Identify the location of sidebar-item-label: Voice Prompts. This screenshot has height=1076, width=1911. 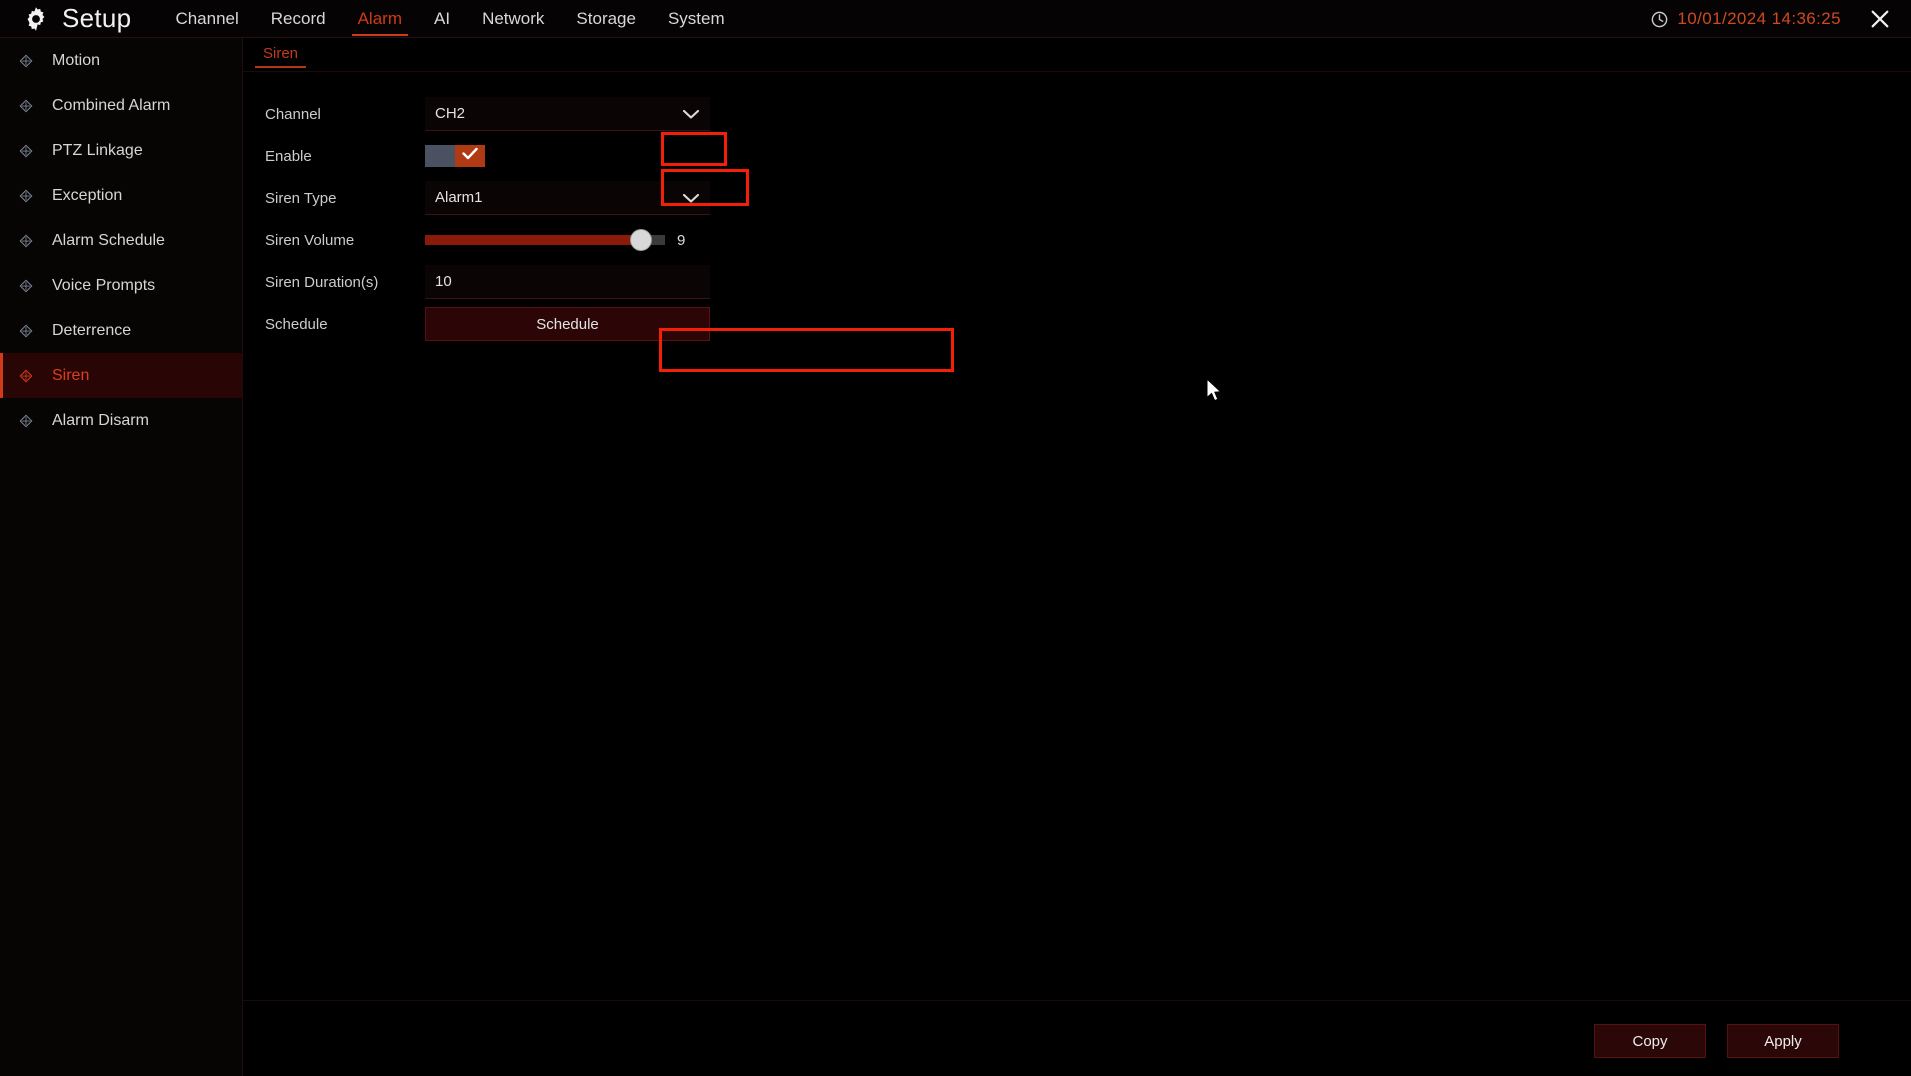
(104, 285).